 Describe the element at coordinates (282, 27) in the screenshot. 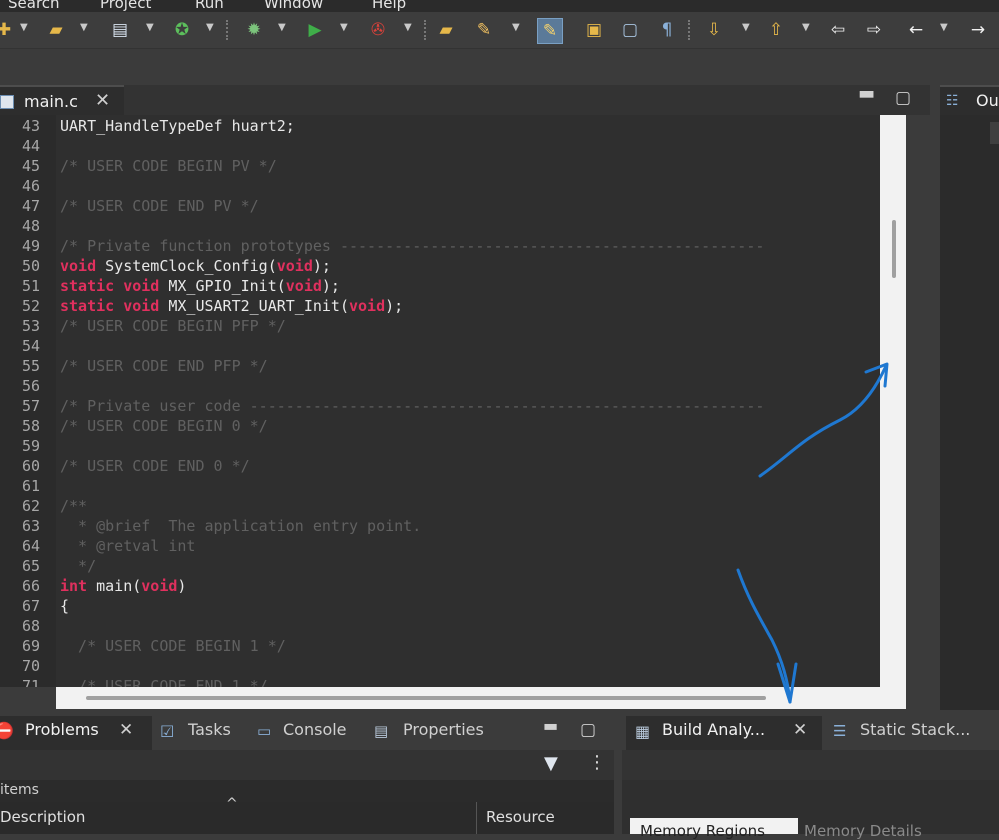

I see `debug-dropdown-icon: ▼` at that location.